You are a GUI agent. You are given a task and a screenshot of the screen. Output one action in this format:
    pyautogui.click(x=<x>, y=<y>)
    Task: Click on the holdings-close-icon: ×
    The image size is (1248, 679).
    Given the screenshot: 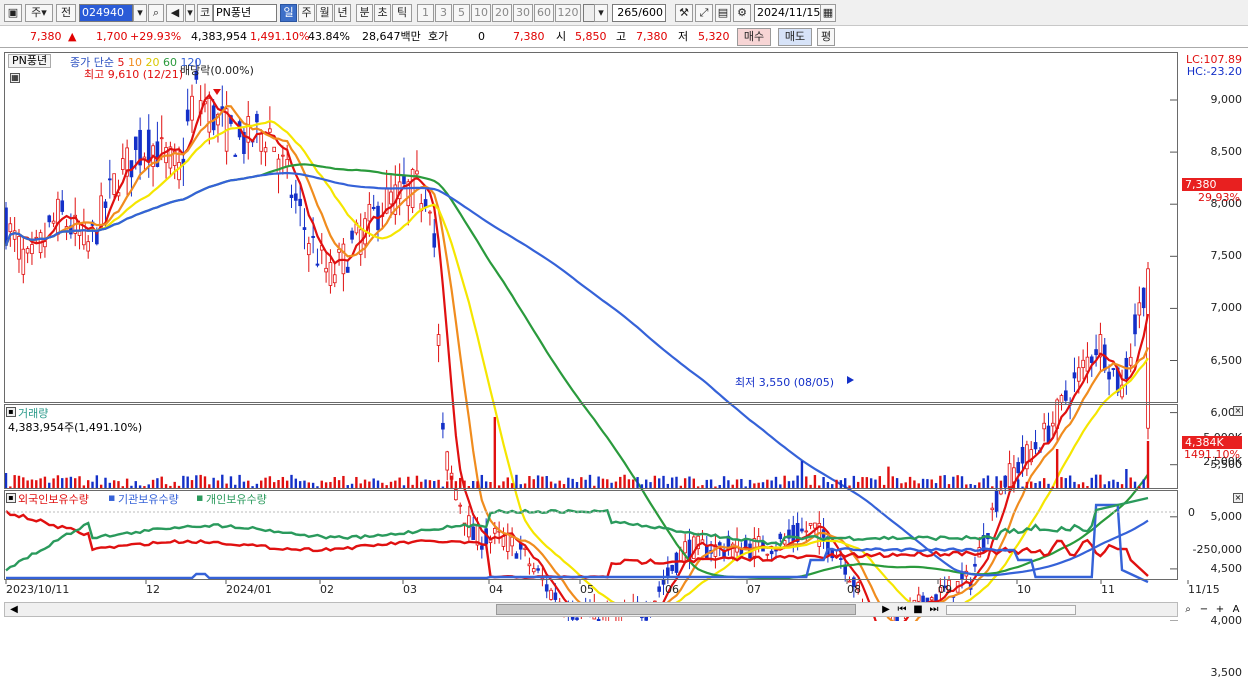 What is the action you would take?
    pyautogui.click(x=1238, y=498)
    